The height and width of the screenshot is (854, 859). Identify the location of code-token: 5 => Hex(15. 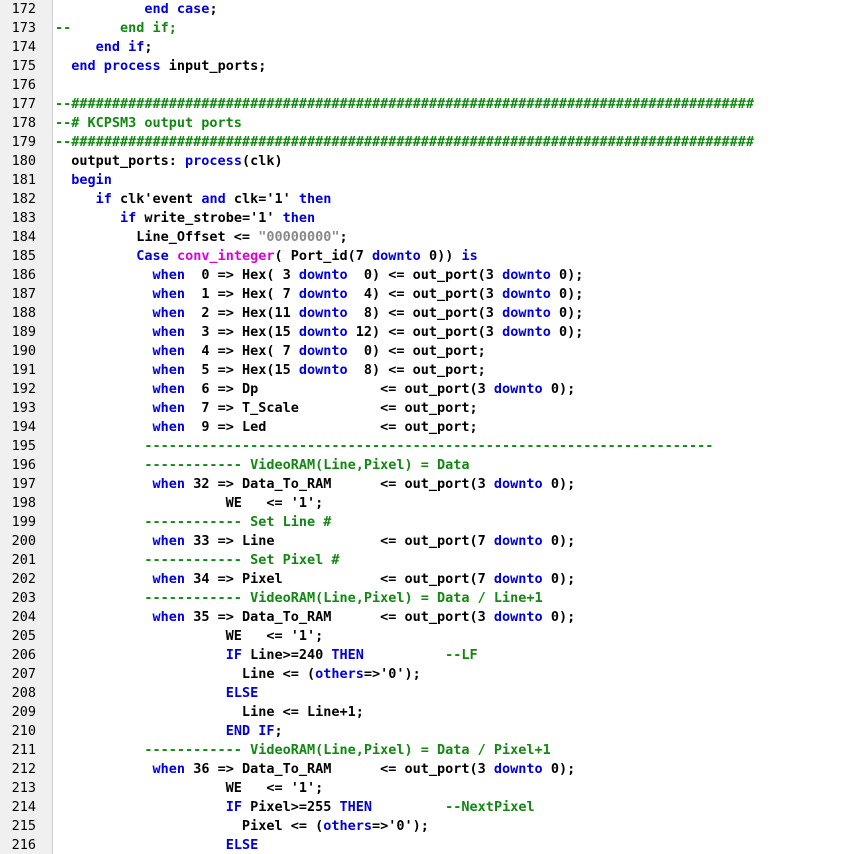
(242, 370).